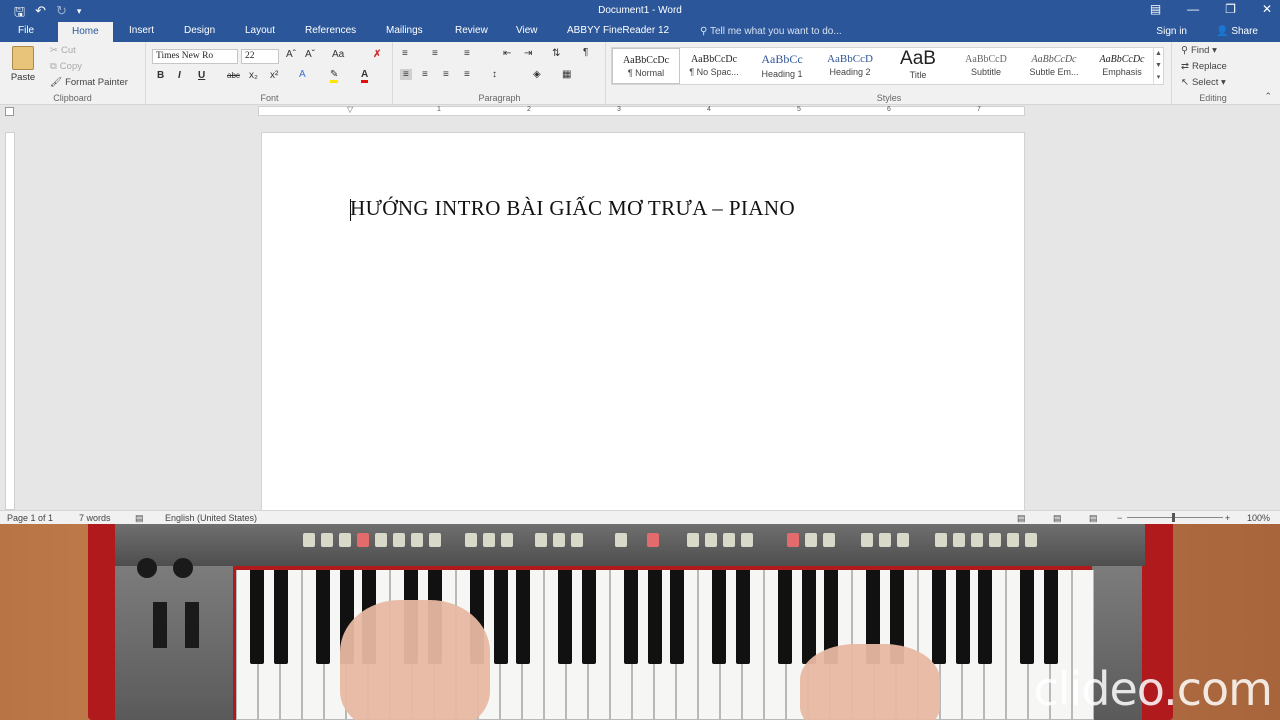 This screenshot has height=720, width=1280. I want to click on font-size-combo: 22, so click(260, 56).